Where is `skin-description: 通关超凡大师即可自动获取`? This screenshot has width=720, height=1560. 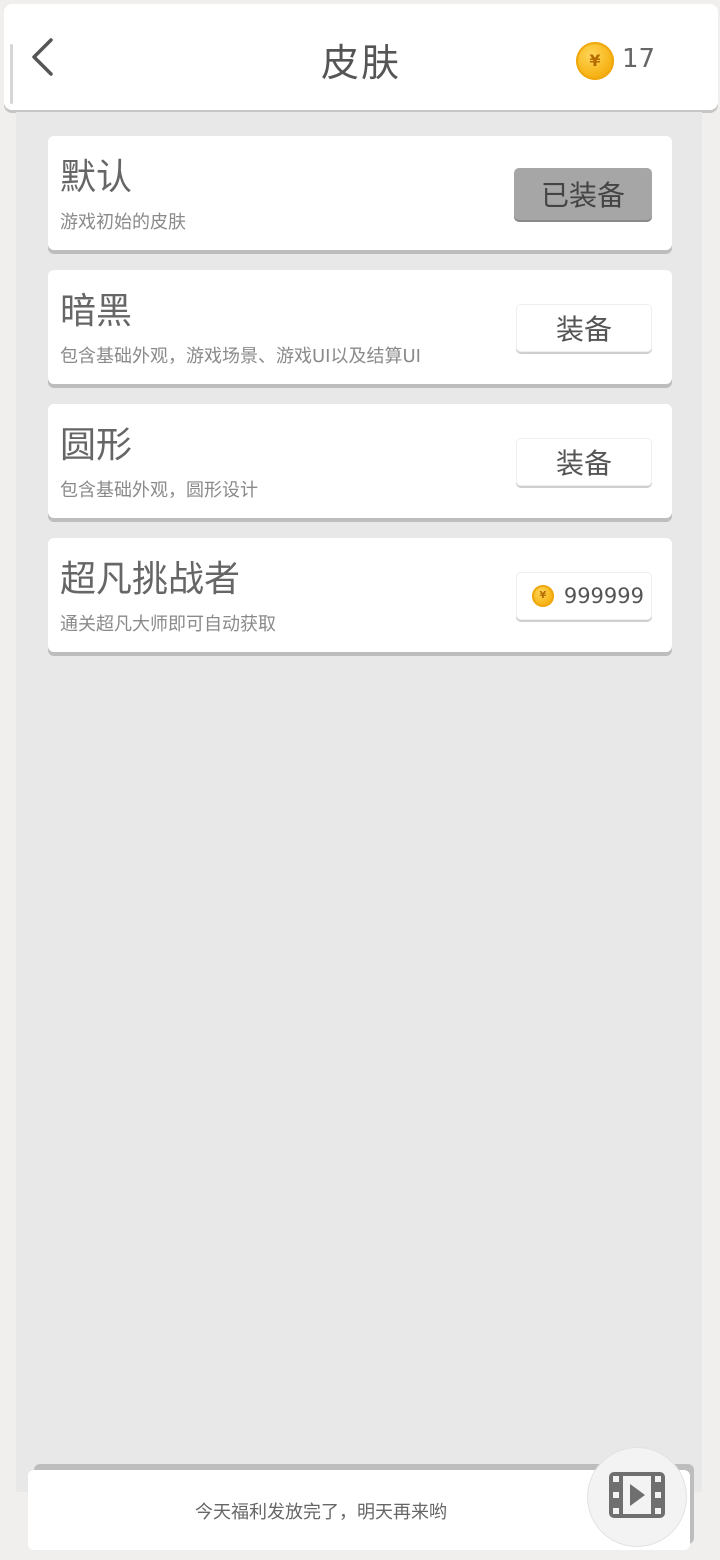 skin-description: 通关超凡大师即可自动获取 is located at coordinates (168, 624).